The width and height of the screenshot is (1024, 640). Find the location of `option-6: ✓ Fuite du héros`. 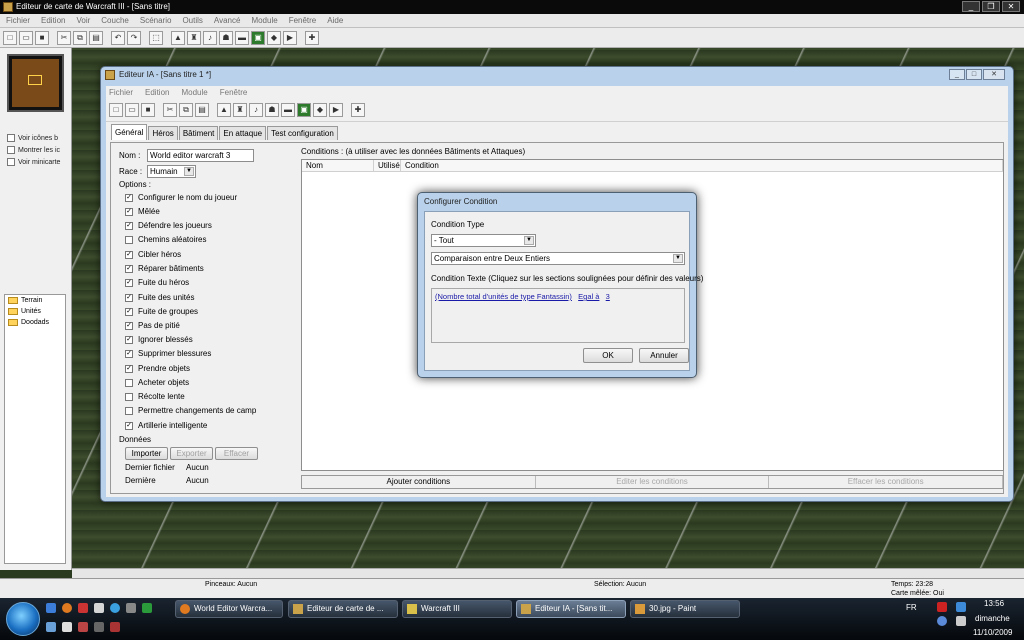

option-6: ✓ Fuite du héros is located at coordinates (157, 282).